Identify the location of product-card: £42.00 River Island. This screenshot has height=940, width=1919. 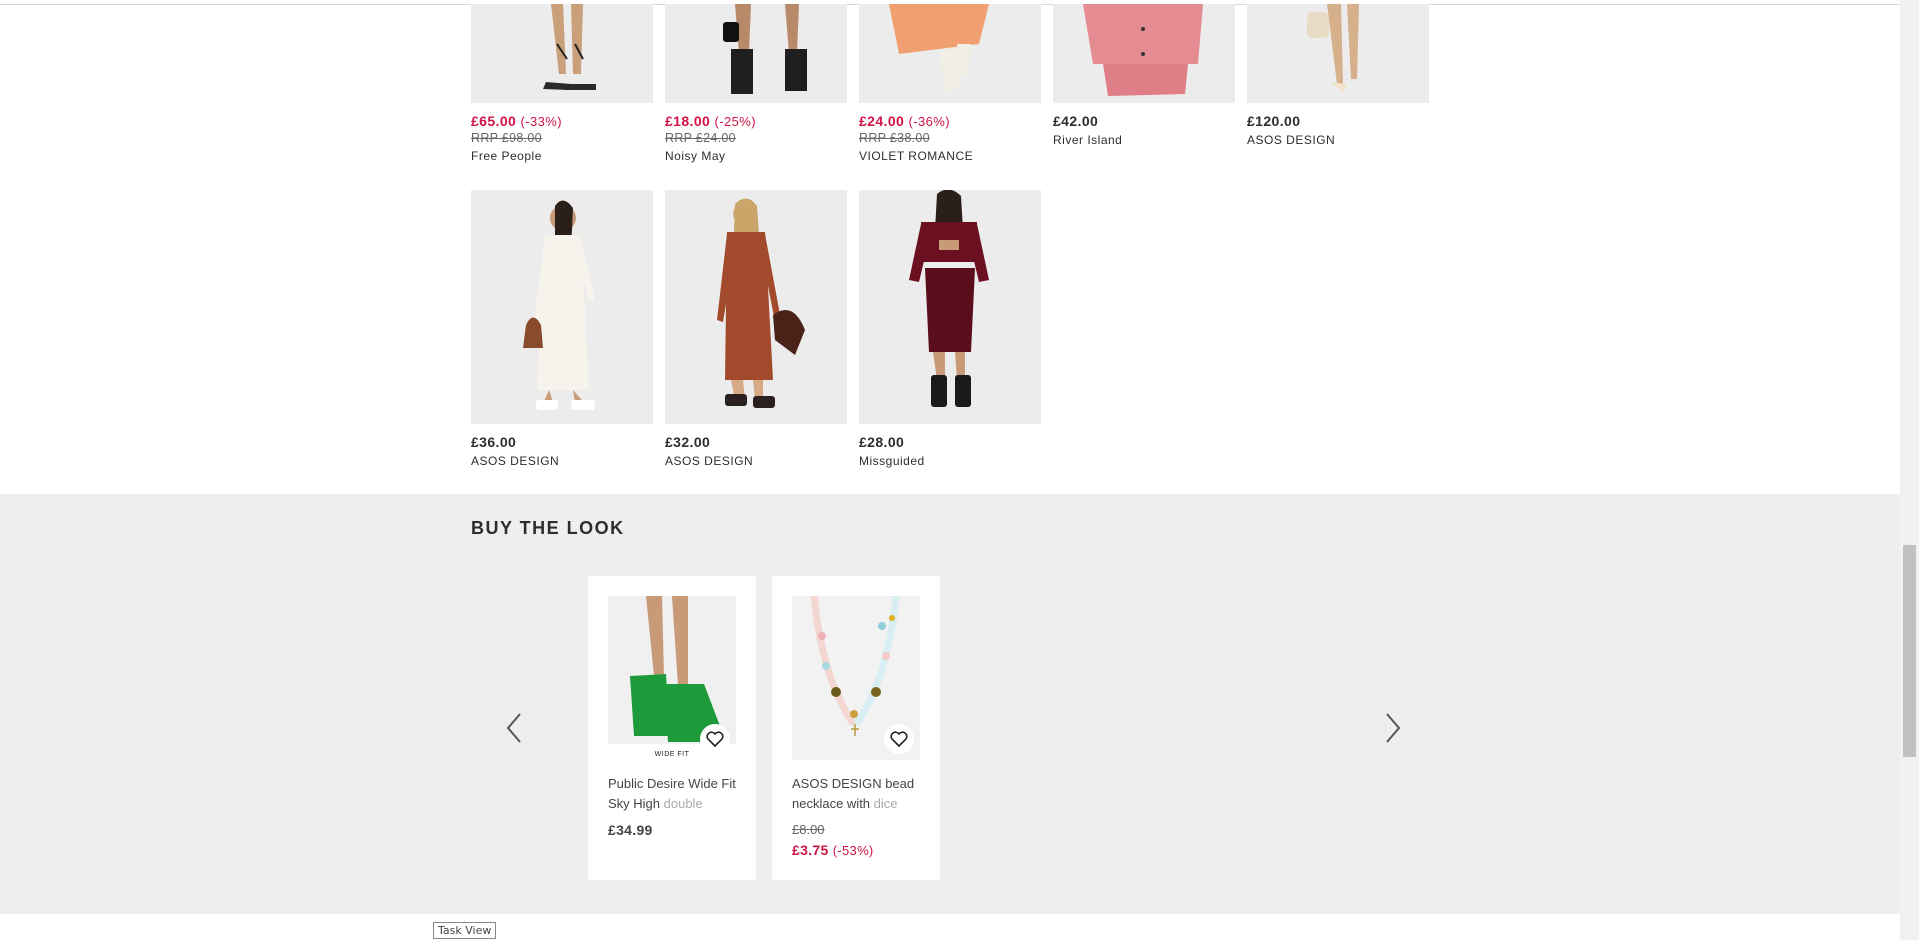
(1144, 75).